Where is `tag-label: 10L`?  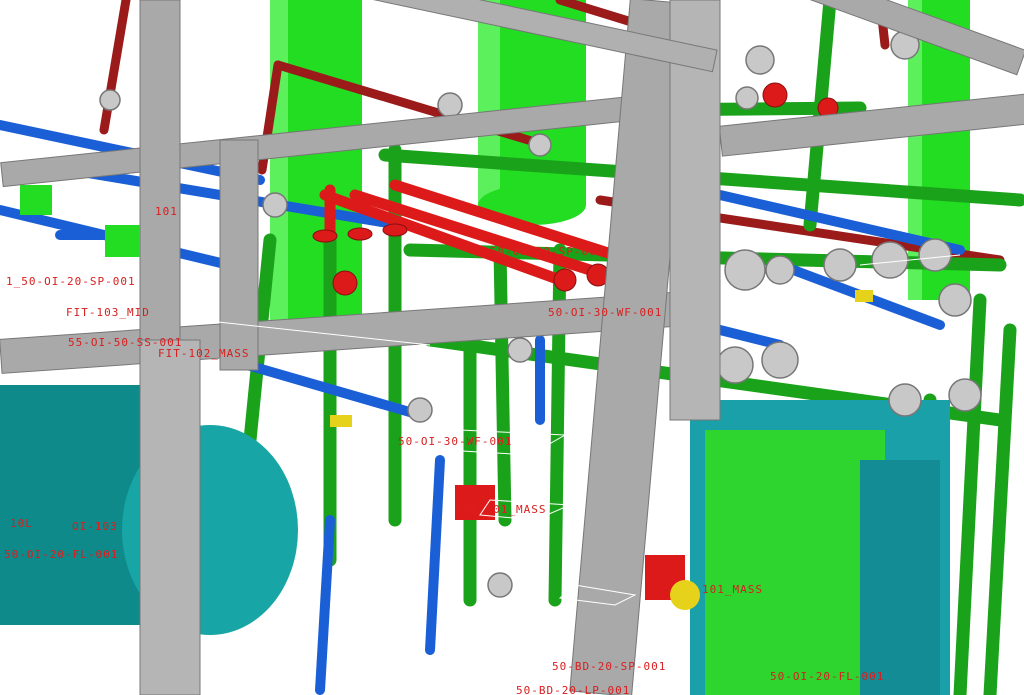 tag-label: 10L is located at coordinates (21, 523).